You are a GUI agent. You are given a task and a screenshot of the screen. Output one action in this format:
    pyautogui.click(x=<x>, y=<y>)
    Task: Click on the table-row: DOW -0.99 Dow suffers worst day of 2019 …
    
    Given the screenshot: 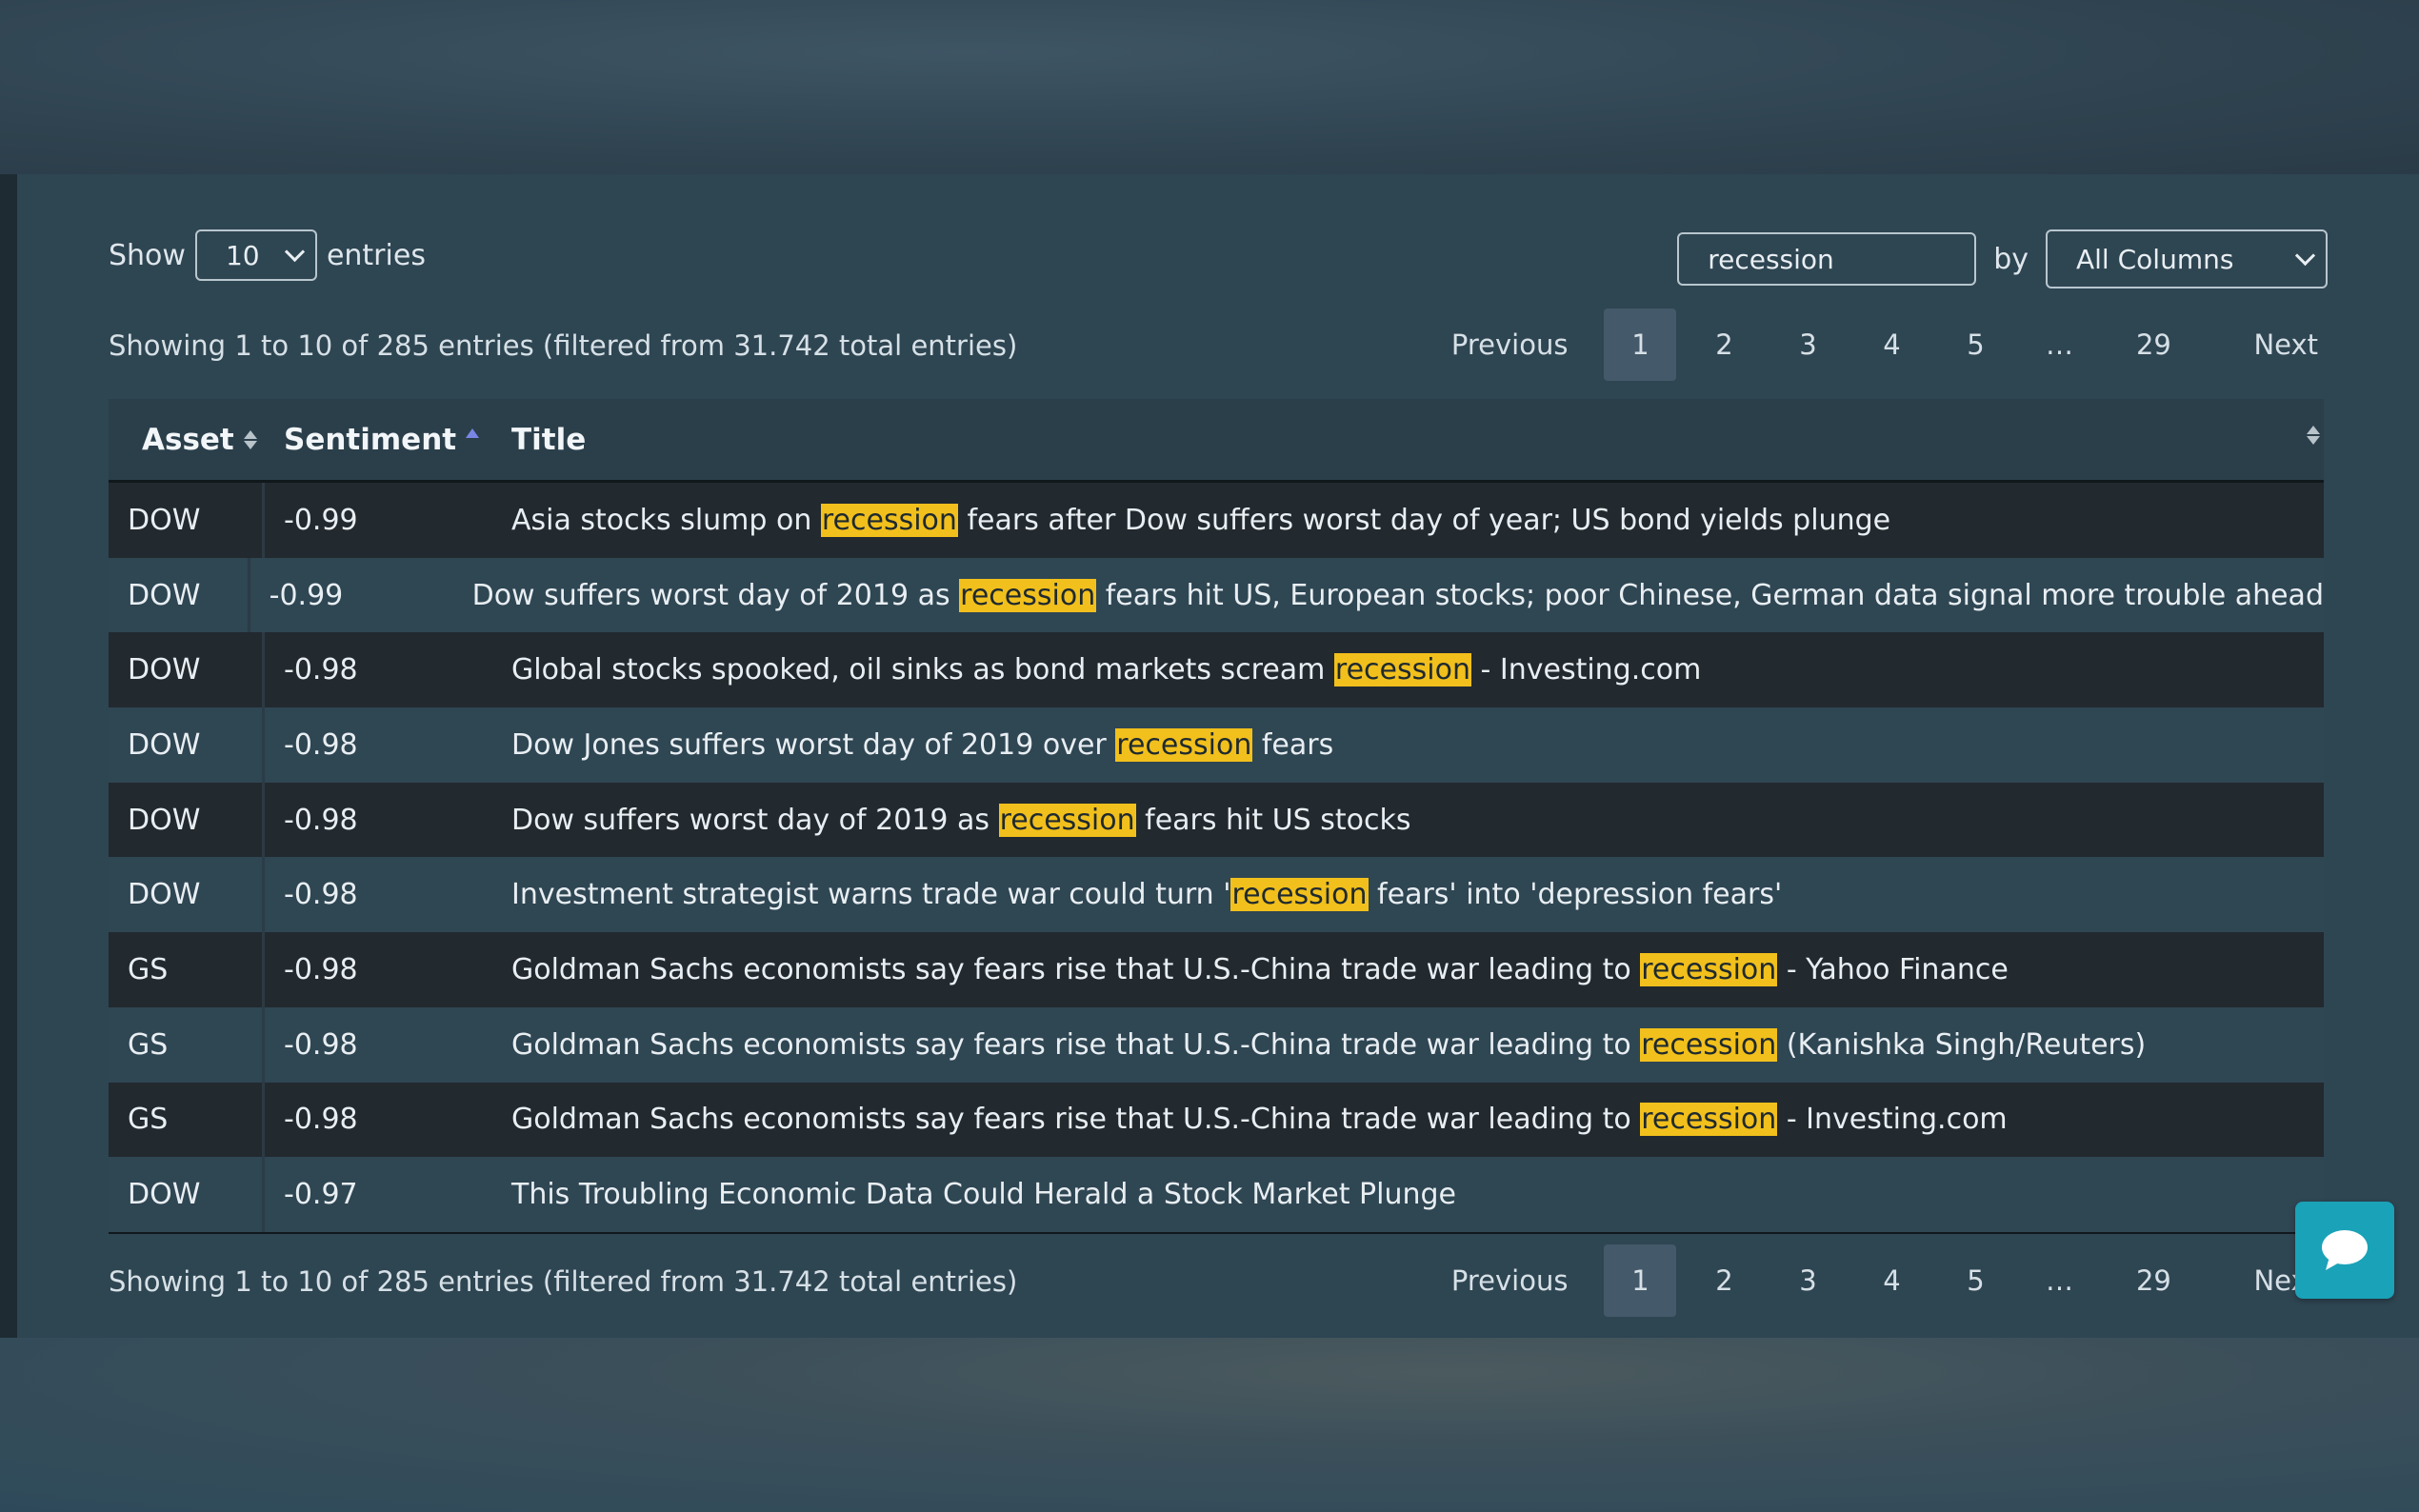 What is the action you would take?
    pyautogui.click(x=1216, y=595)
    